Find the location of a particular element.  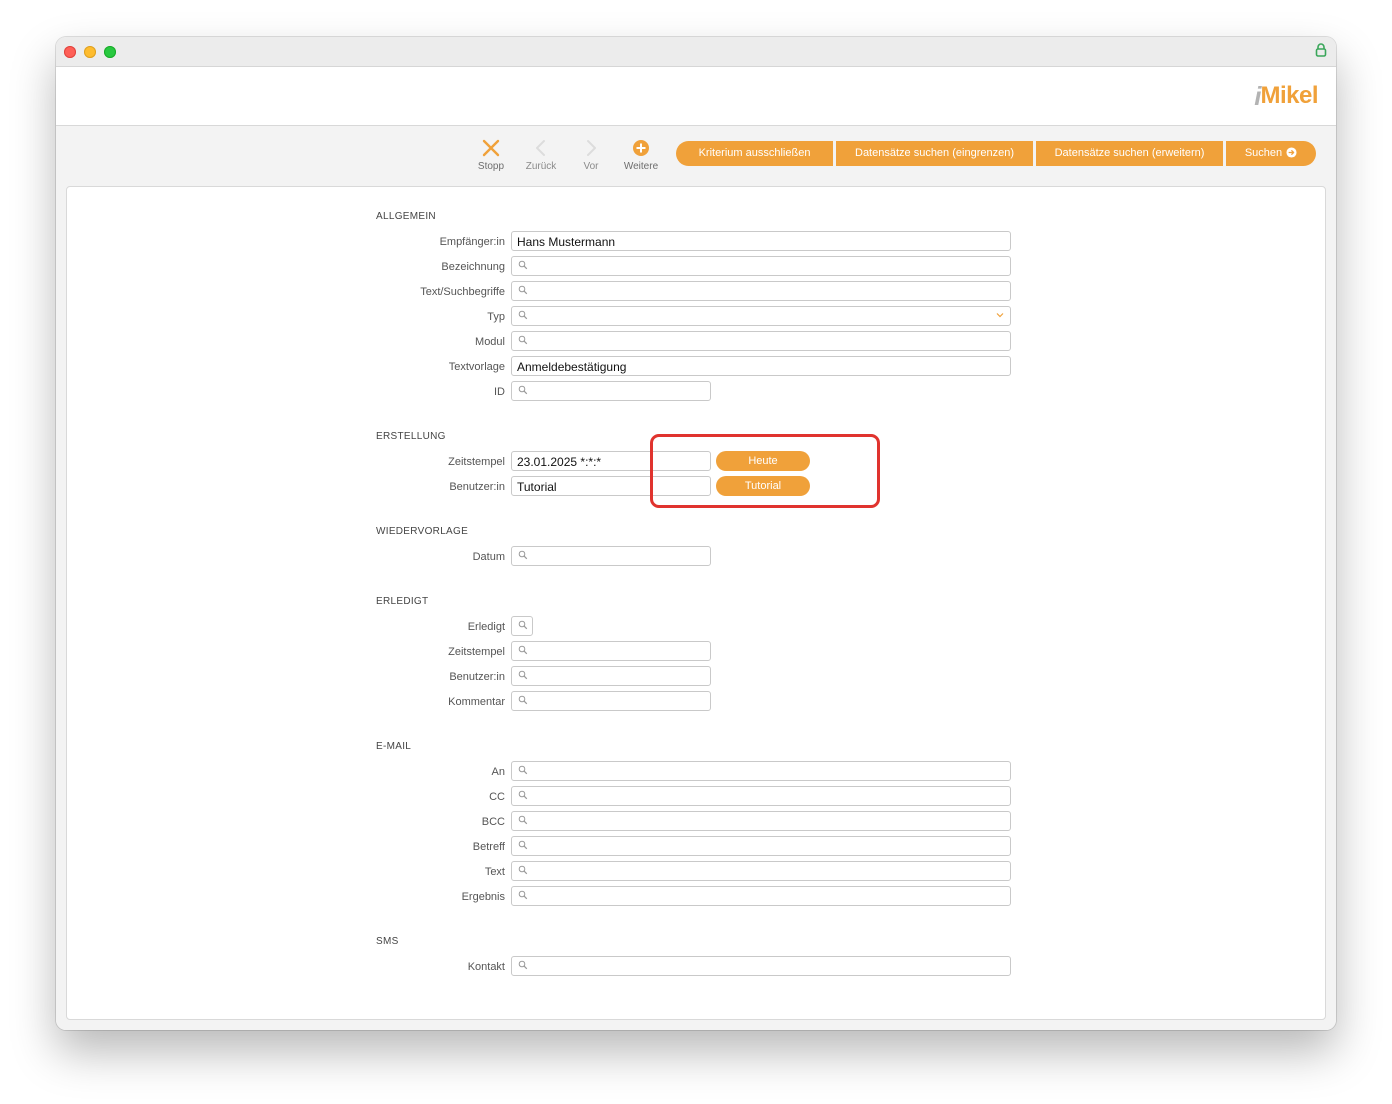

label-done-user: Benutzer:in is located at coordinates (477, 677).